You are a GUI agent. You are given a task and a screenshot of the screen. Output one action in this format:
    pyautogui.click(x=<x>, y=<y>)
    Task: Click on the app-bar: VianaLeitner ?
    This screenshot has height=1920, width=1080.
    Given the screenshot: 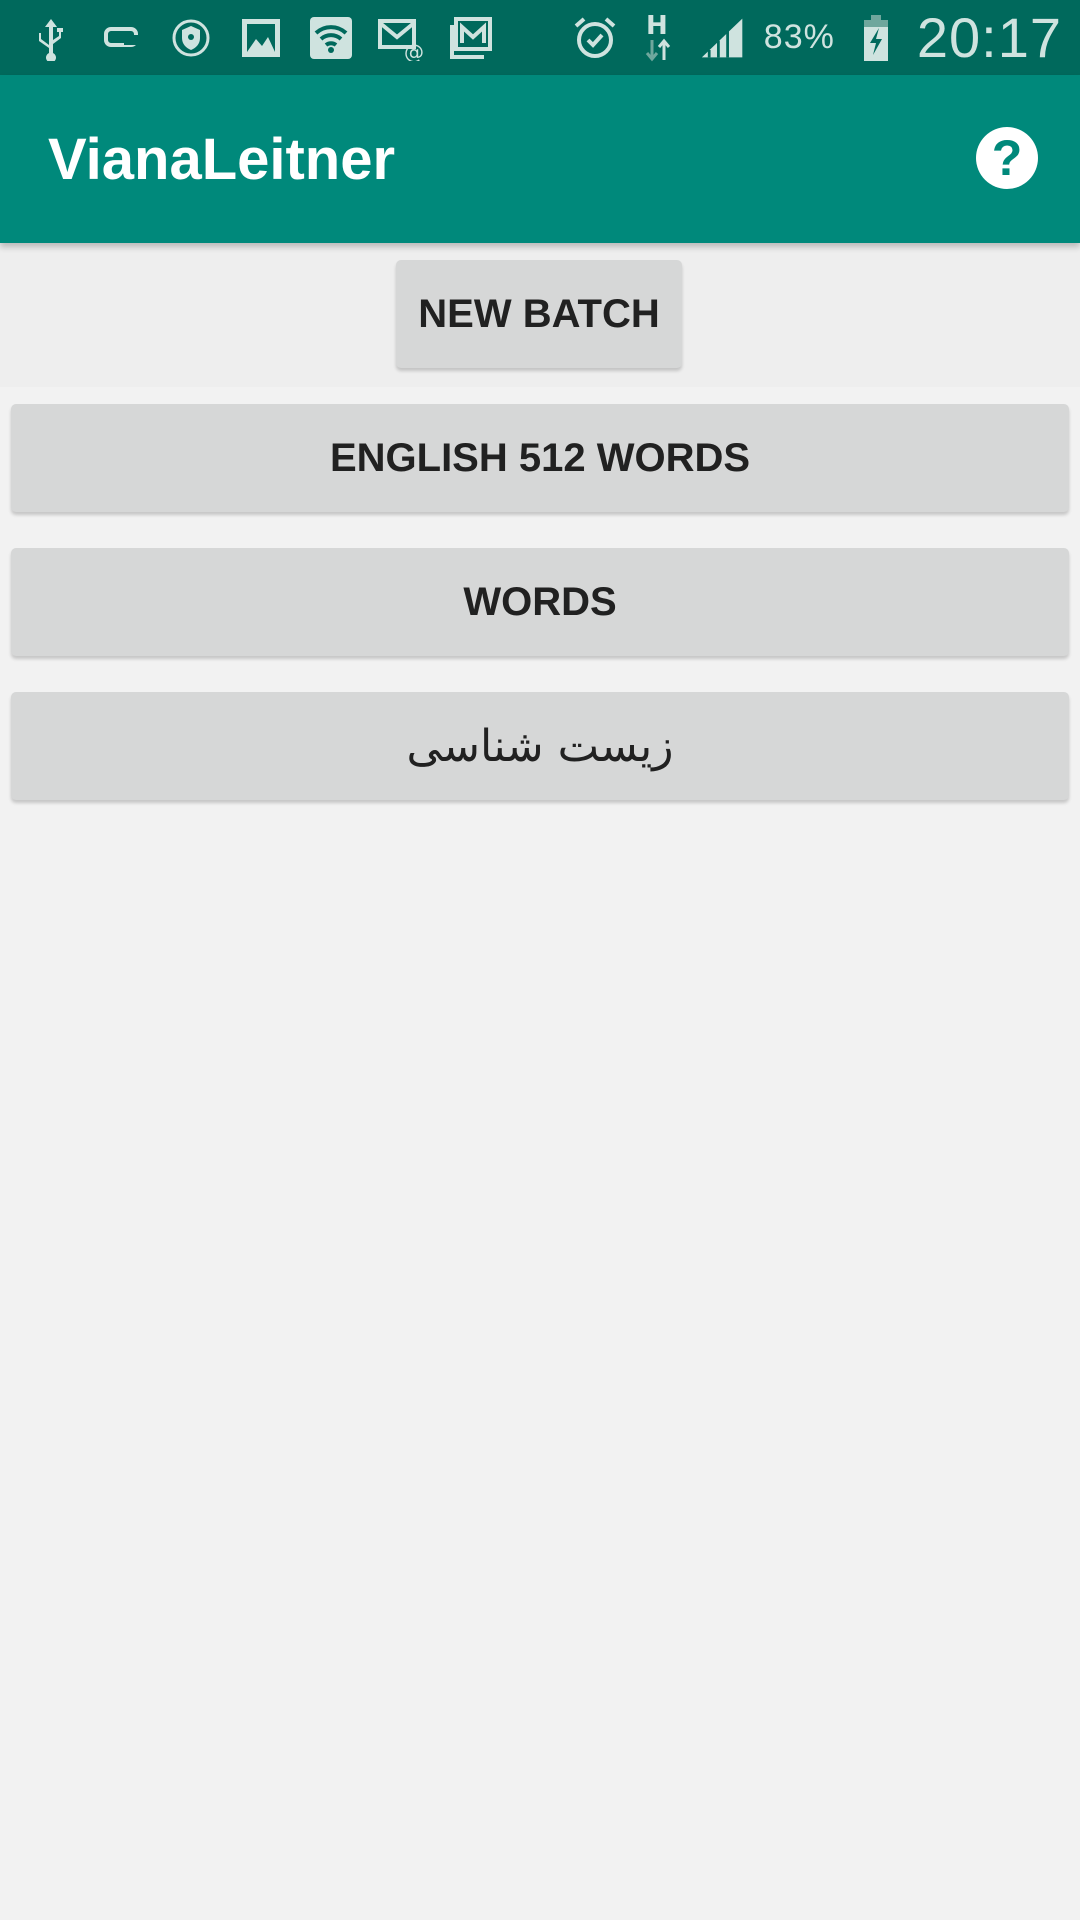 What is the action you would take?
    pyautogui.click(x=540, y=159)
    